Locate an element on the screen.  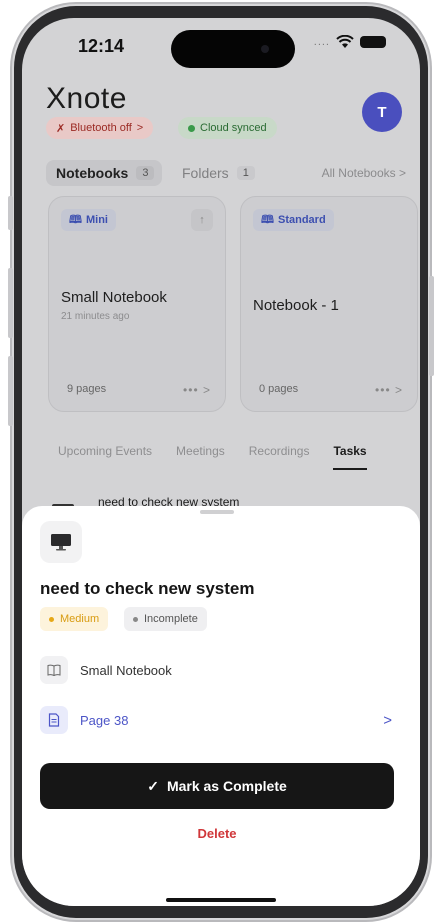
check-icon: ✓ is located at coordinates (153, 785).